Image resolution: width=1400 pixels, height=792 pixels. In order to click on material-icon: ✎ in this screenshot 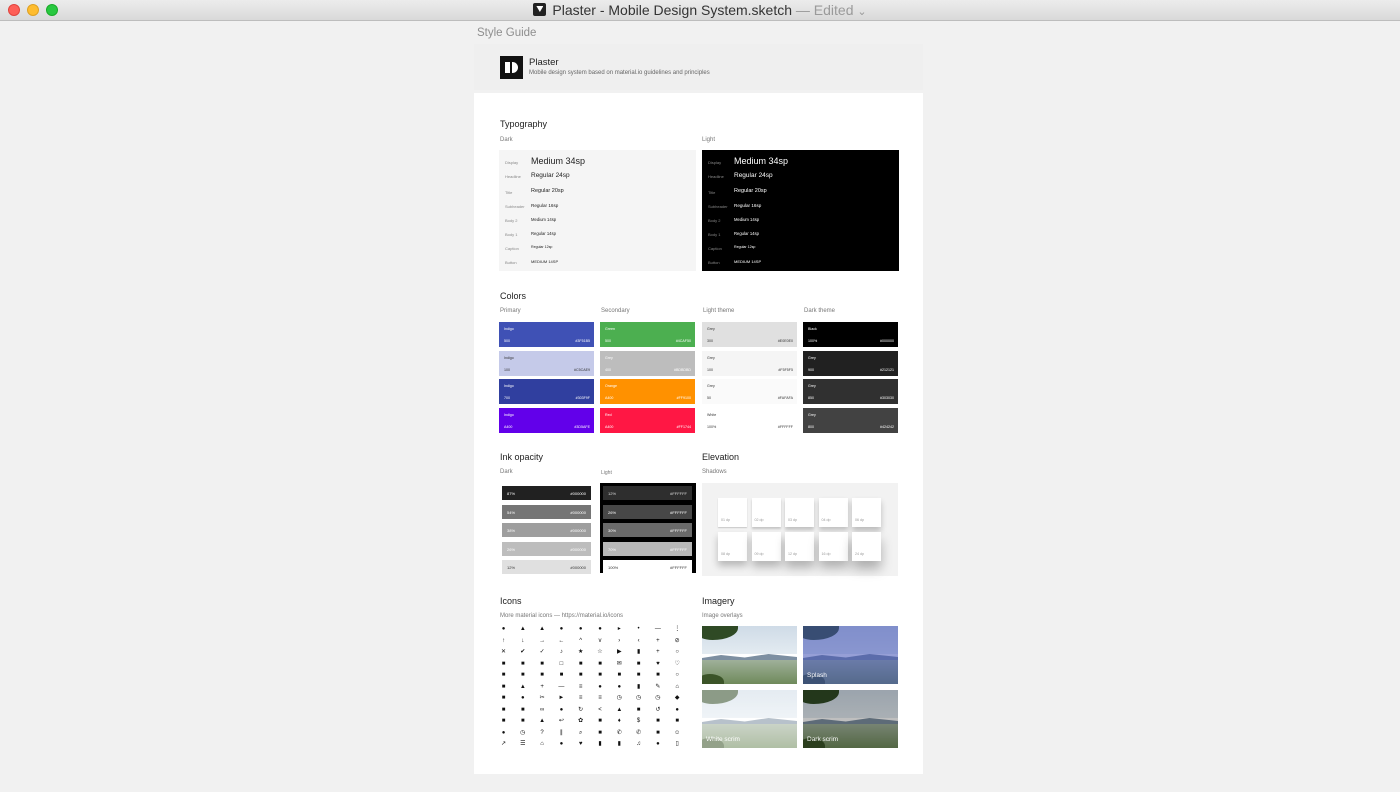, I will do `click(657, 687)`.